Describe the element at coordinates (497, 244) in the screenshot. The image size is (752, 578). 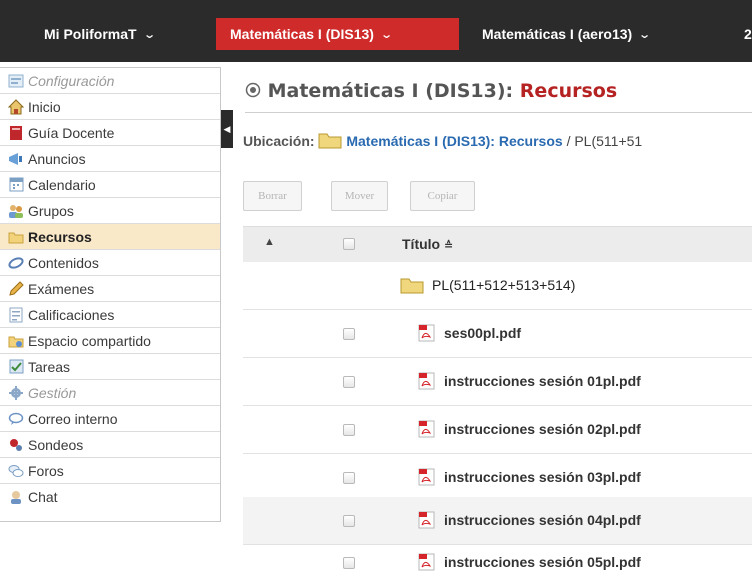
I see `table-header: ▲ Título ≙` at that location.